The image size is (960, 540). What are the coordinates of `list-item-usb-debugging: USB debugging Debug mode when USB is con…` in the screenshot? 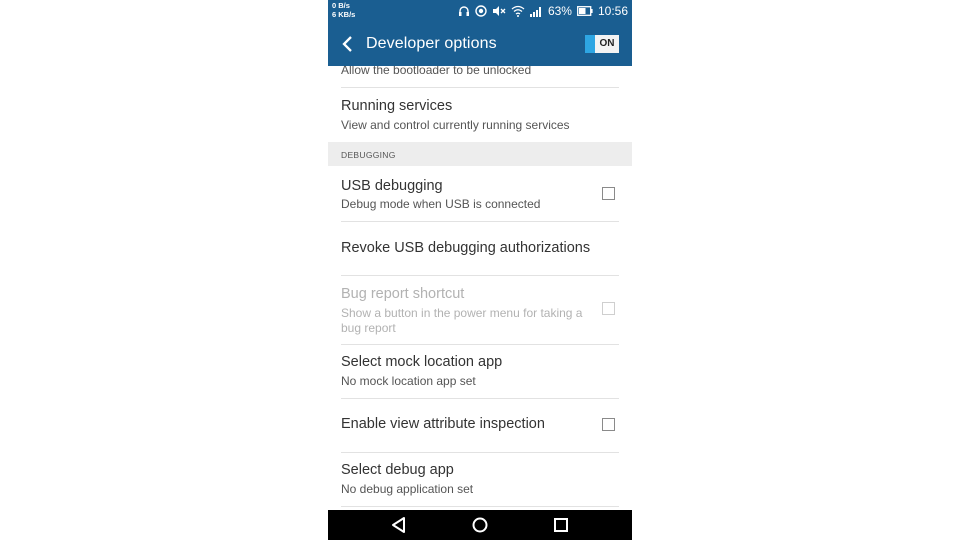 It's located at (480, 193).